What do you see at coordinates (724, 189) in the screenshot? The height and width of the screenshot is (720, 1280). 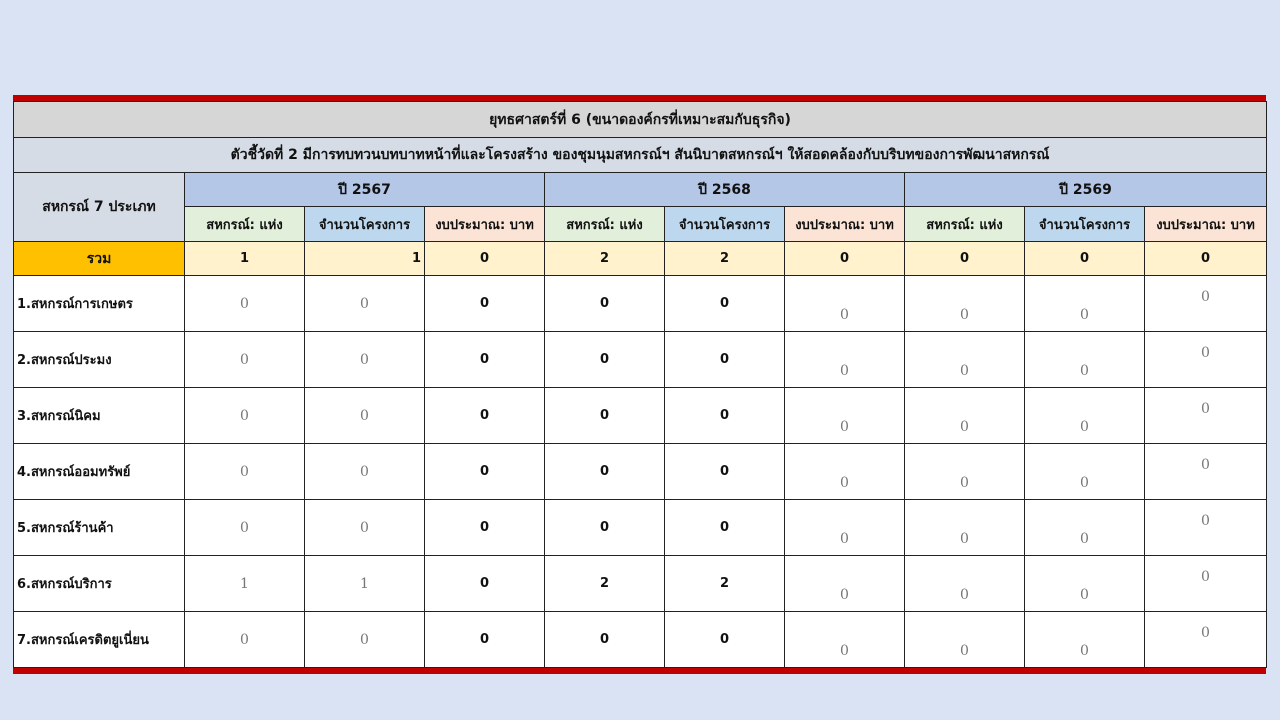 I see `year-header-2568: ปี 2568` at bounding box center [724, 189].